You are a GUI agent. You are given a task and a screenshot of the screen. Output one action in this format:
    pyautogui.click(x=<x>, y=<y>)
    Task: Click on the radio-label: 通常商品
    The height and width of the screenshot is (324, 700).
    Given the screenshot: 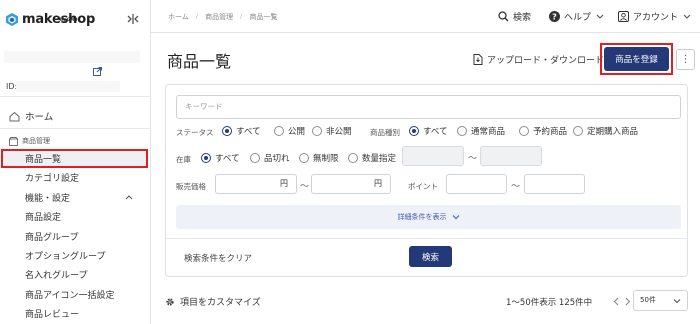 What is the action you would take?
    pyautogui.click(x=488, y=132)
    